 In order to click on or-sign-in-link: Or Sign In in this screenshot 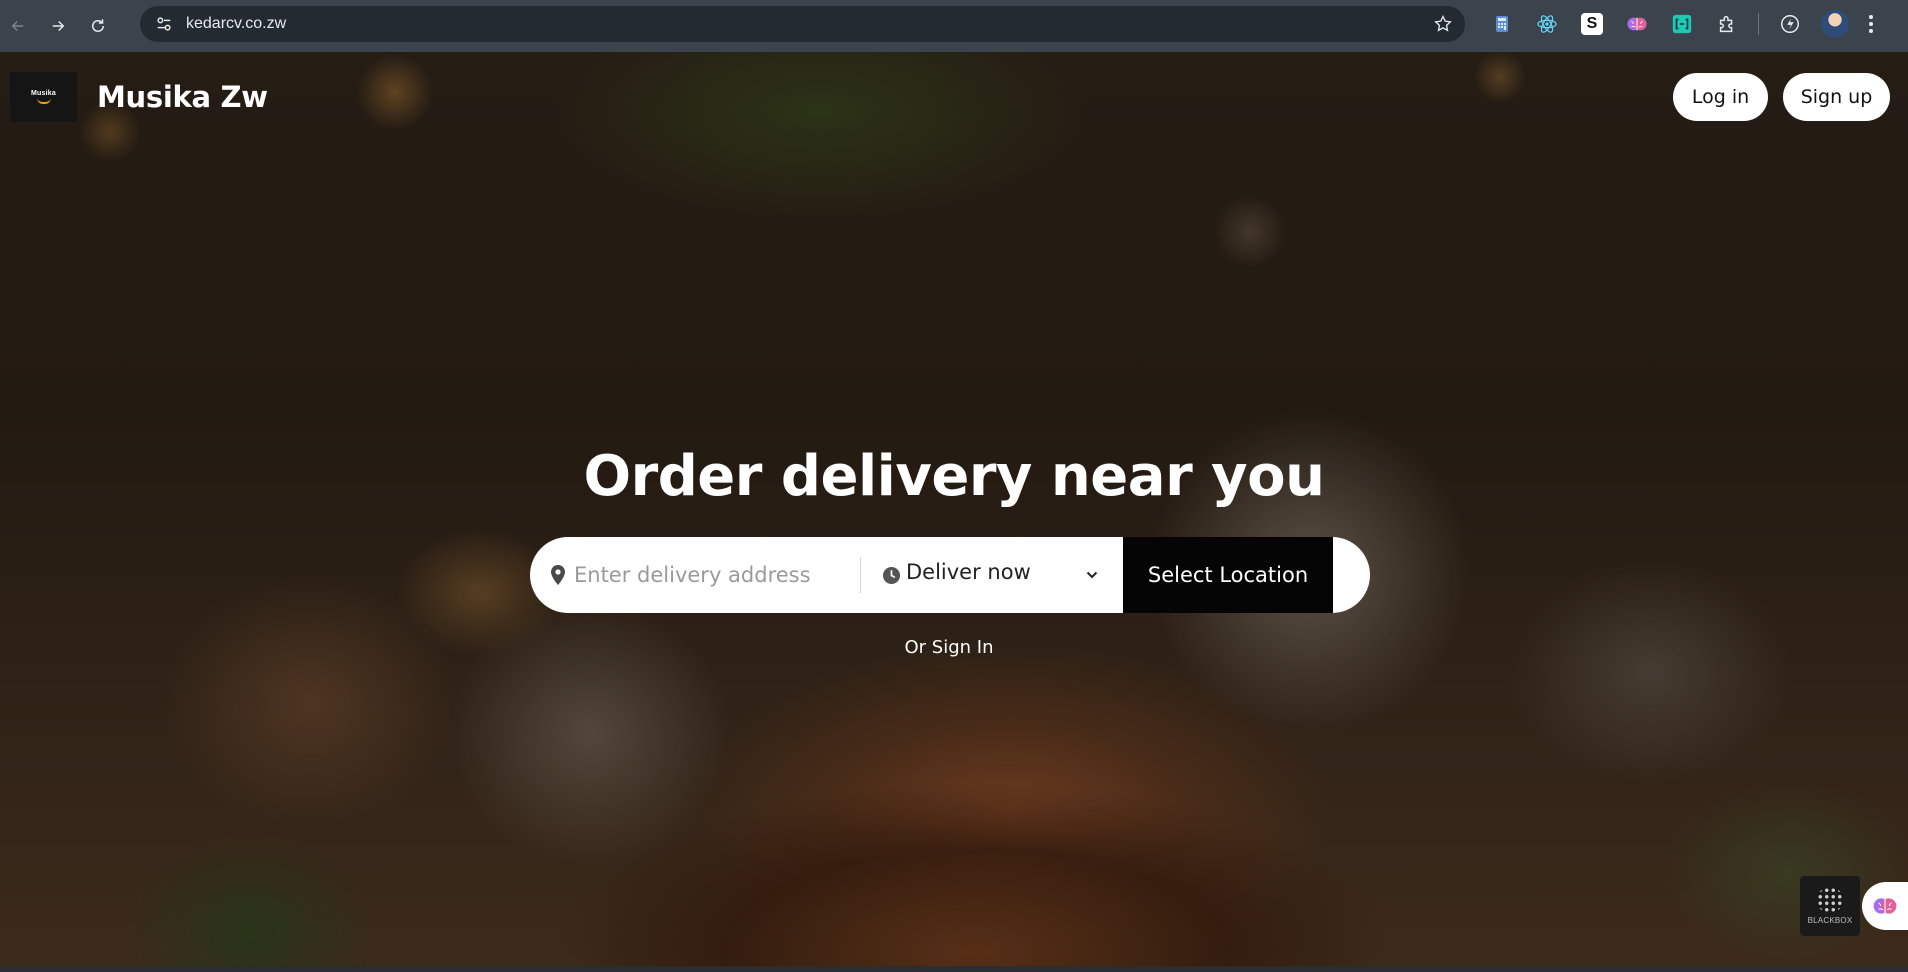, I will do `click(949, 647)`.